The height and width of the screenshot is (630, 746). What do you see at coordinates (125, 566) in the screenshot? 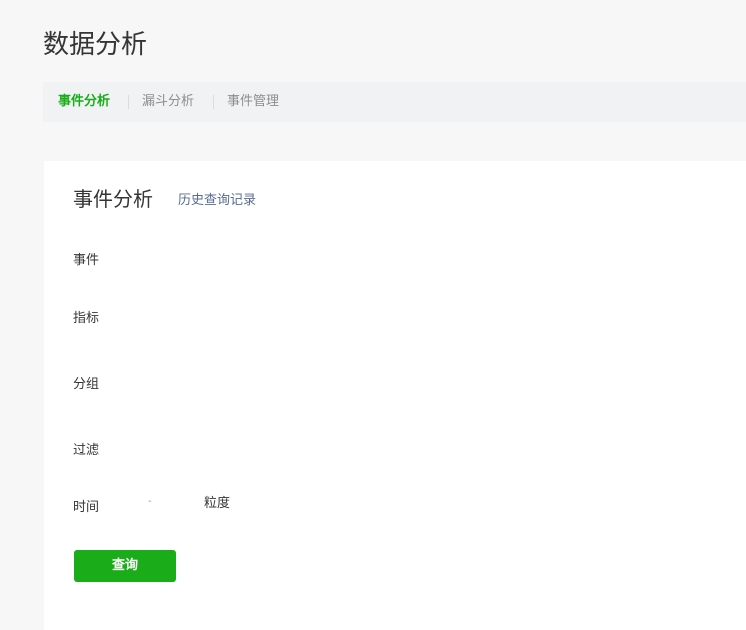
I see `query-button: 查询` at bounding box center [125, 566].